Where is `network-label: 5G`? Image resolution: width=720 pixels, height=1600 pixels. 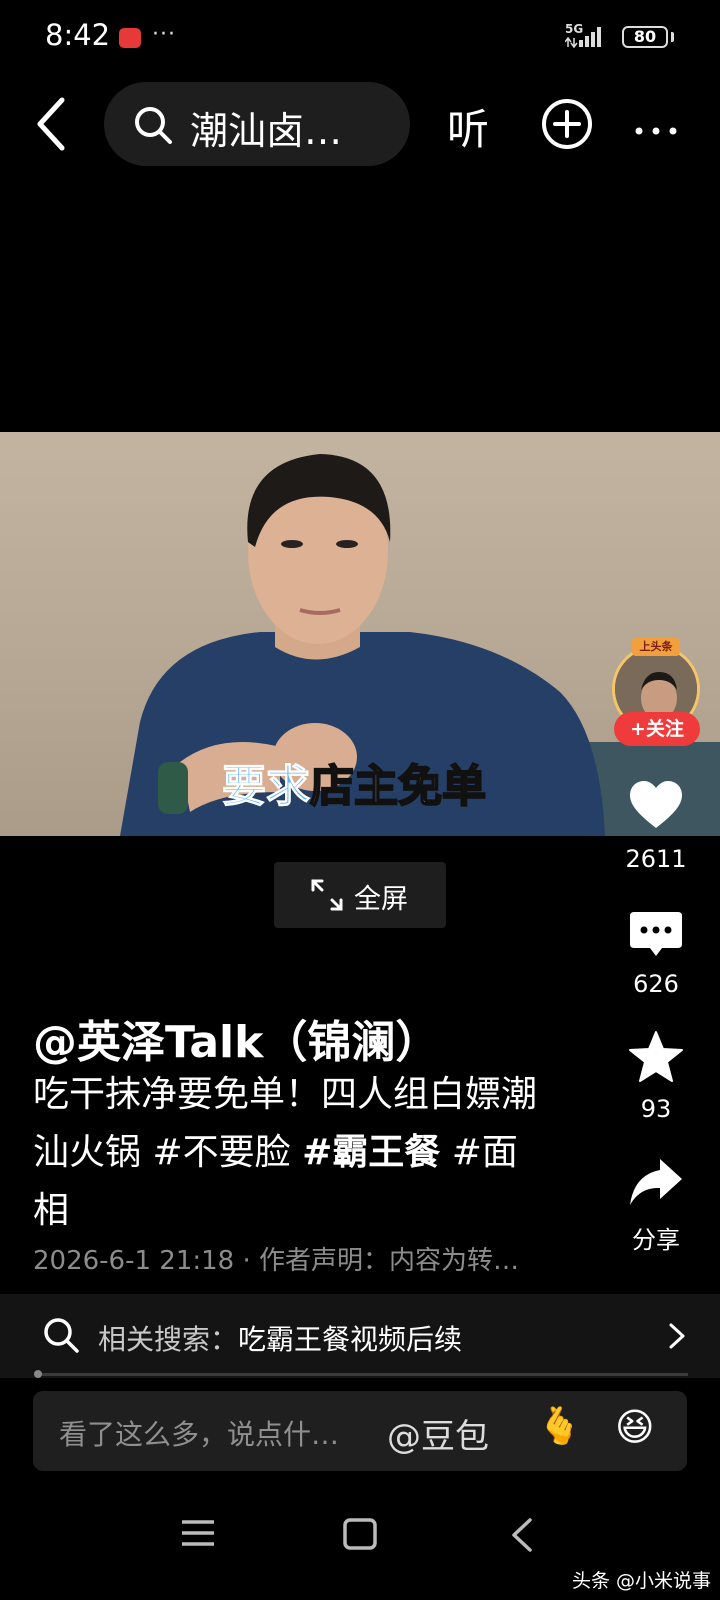 network-label: 5G is located at coordinates (574, 29).